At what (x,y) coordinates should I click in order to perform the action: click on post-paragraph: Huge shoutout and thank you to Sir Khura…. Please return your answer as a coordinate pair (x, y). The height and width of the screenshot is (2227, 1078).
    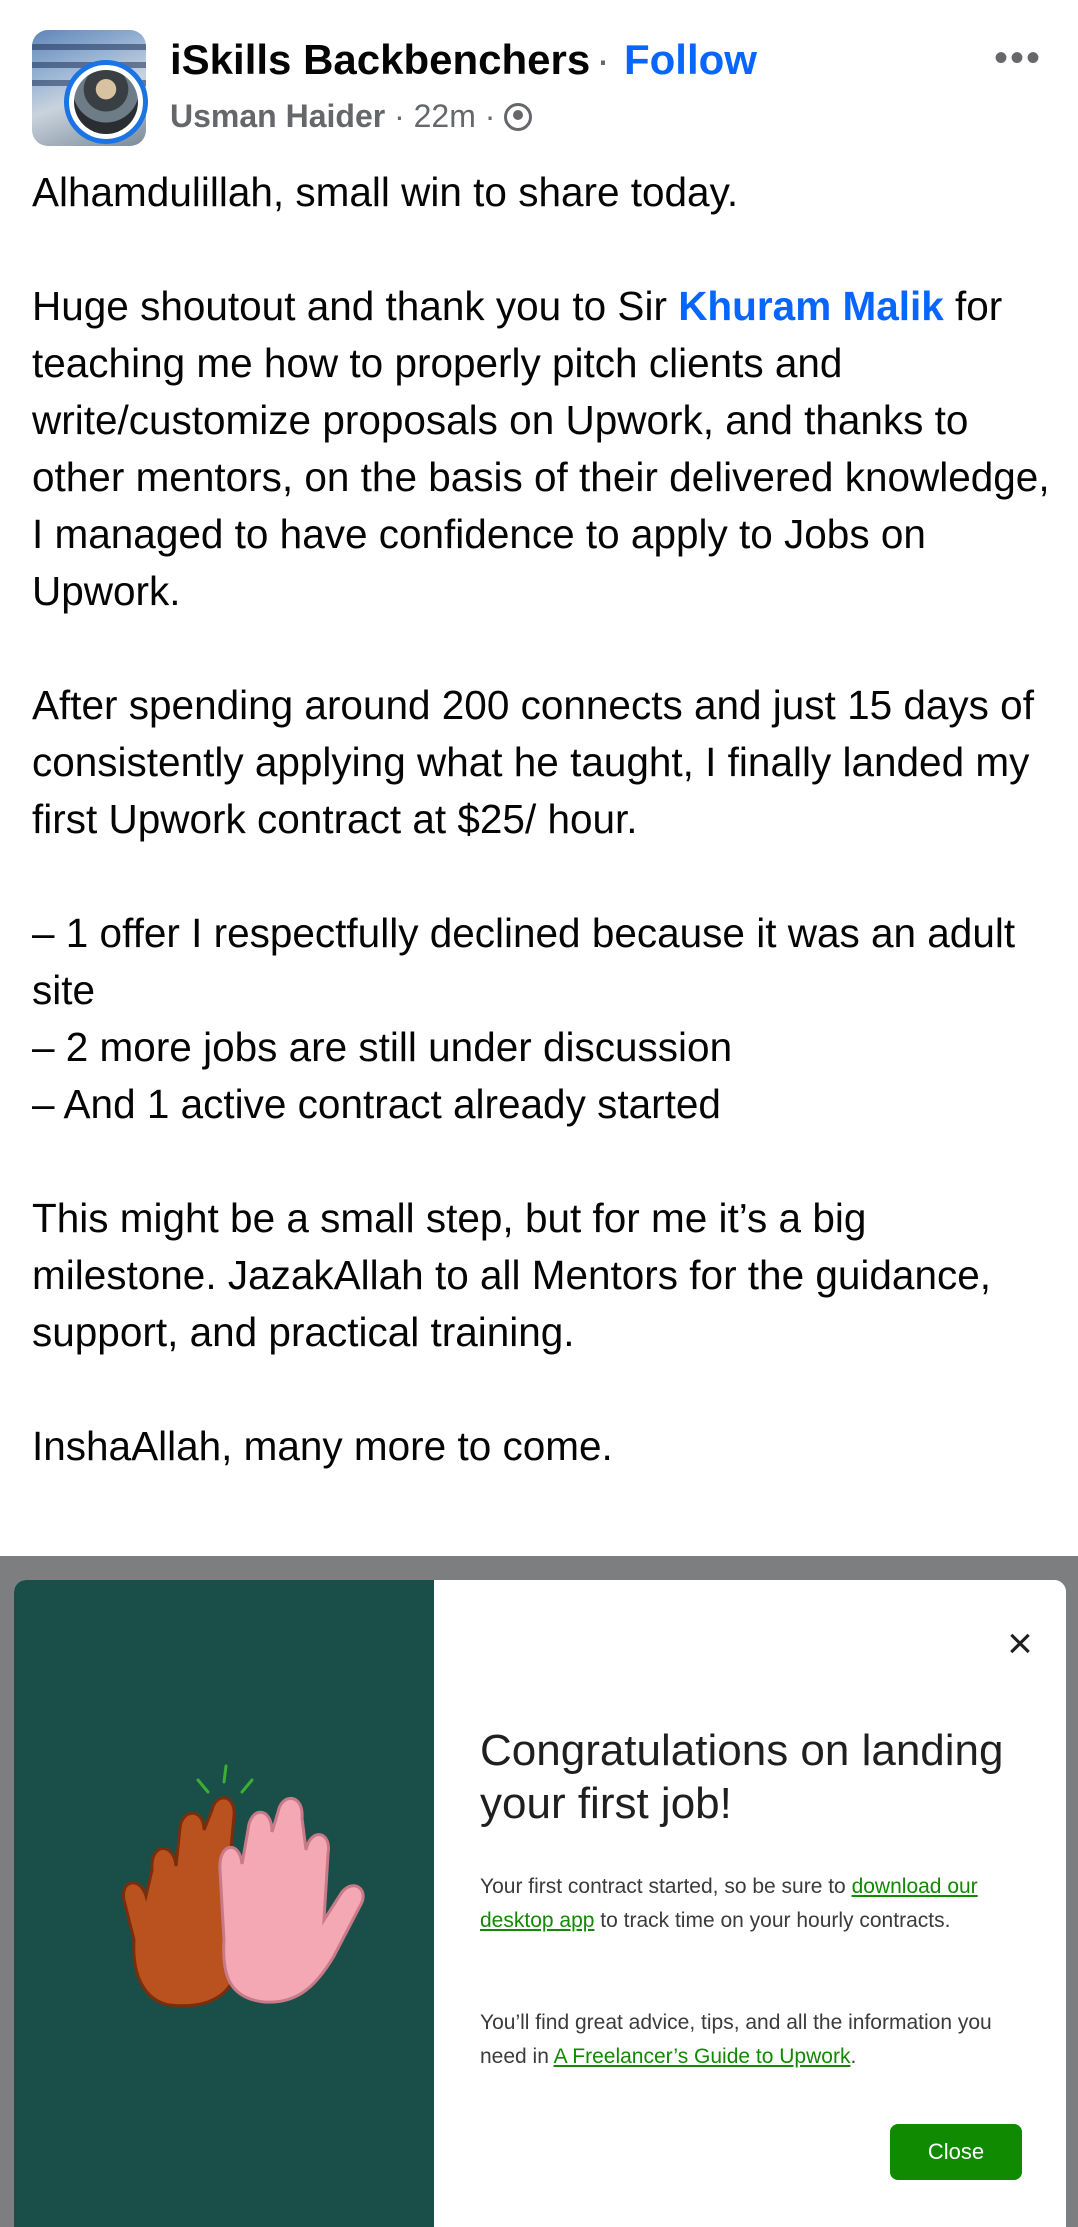
    Looking at the image, I should click on (541, 448).